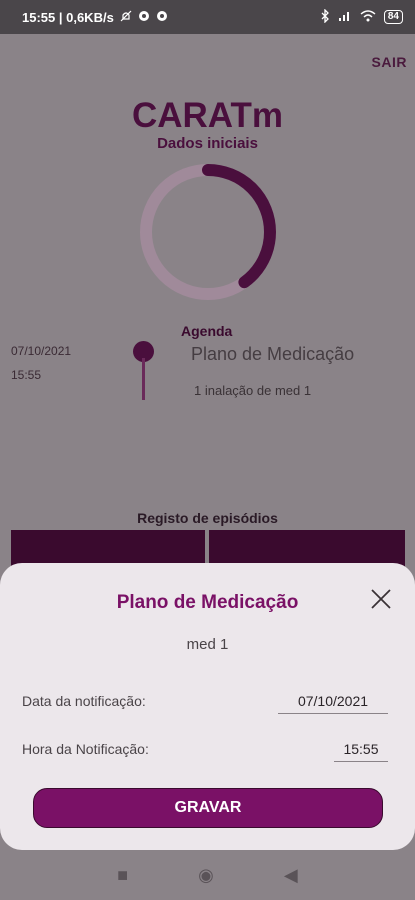 This screenshot has width=415, height=900. Describe the element at coordinates (207, 518) in the screenshot. I see `episodes-title: Registo de episódios` at that location.